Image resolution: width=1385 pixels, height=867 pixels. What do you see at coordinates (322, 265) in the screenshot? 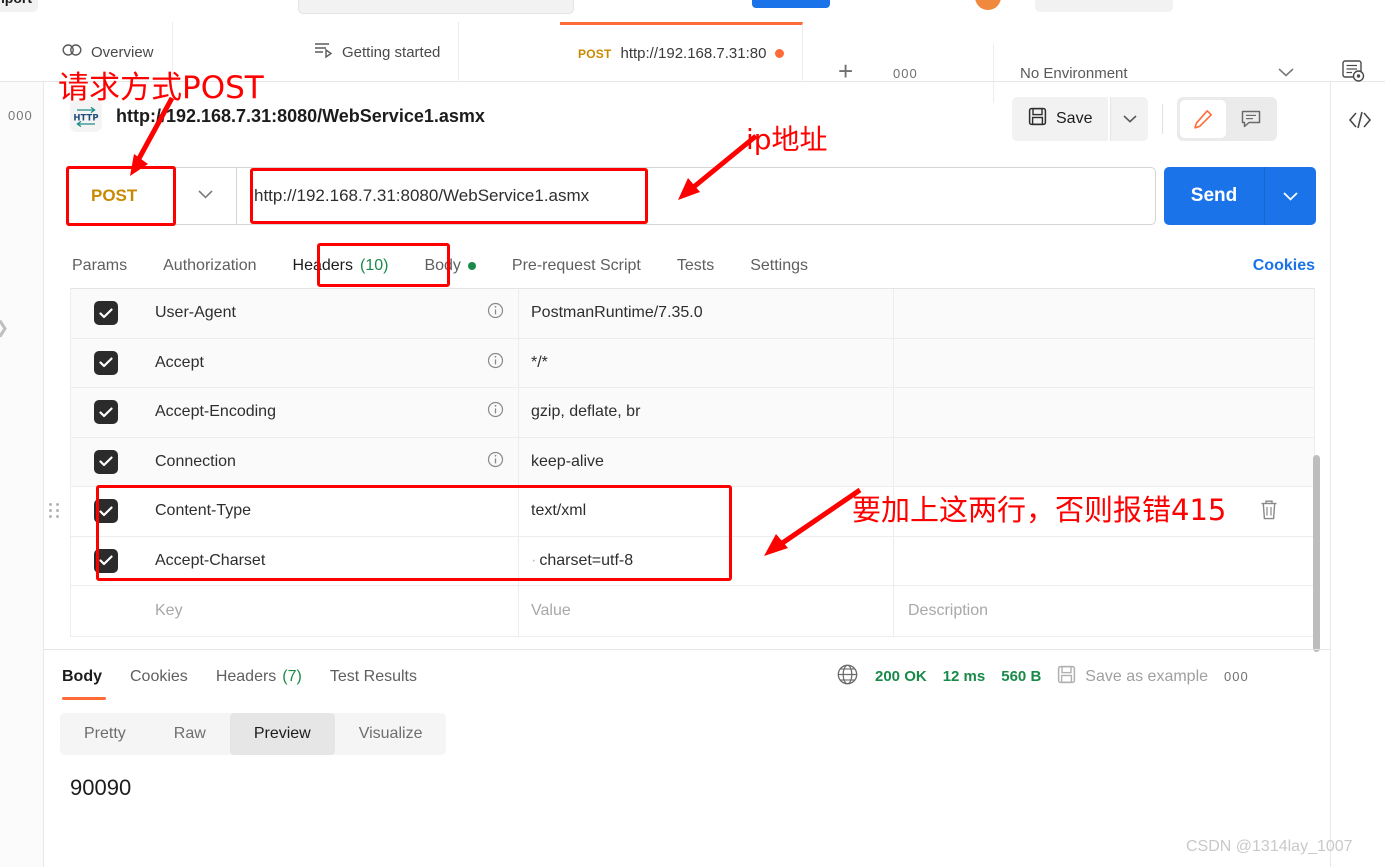
I see `tab-headers-label: Headers` at bounding box center [322, 265].